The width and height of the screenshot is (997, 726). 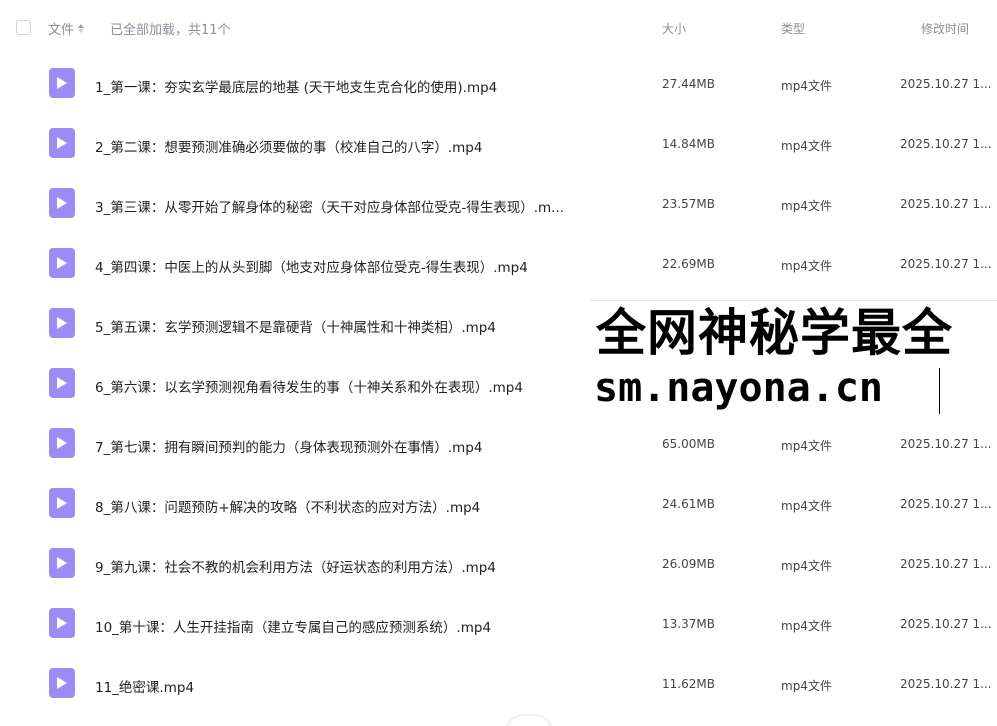 I want to click on sort-icon, so click(x=81, y=28).